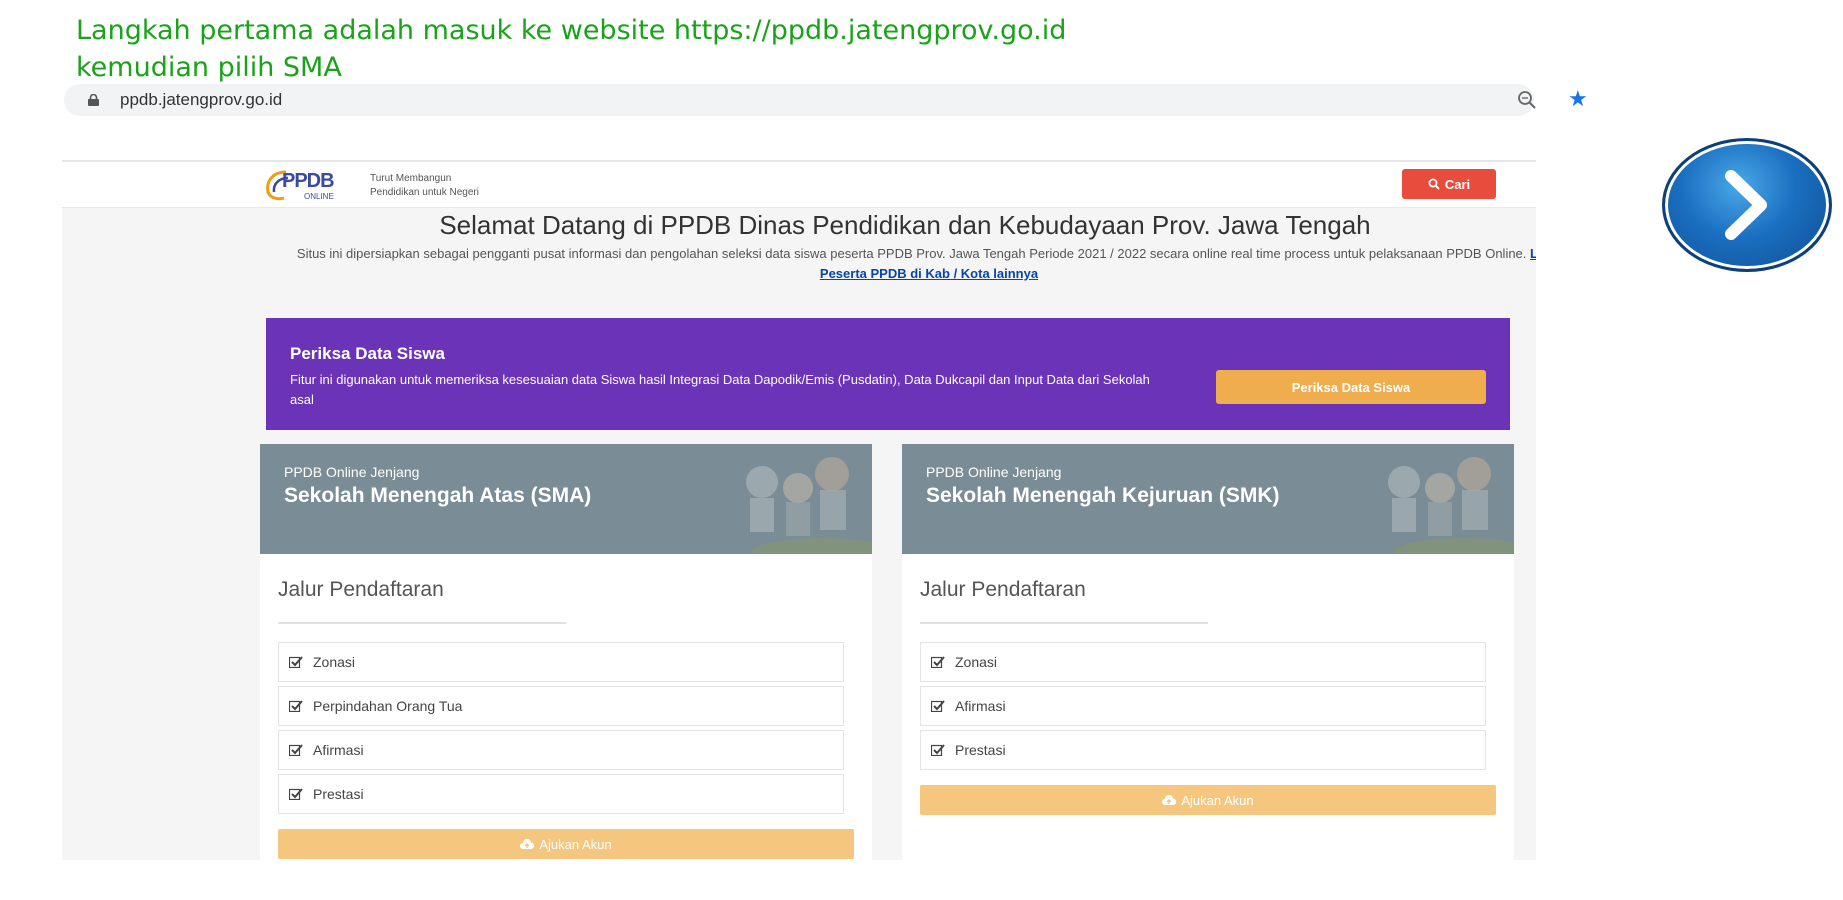  I want to click on ppdb-logo: PPDB ONLINE, so click(312, 186).